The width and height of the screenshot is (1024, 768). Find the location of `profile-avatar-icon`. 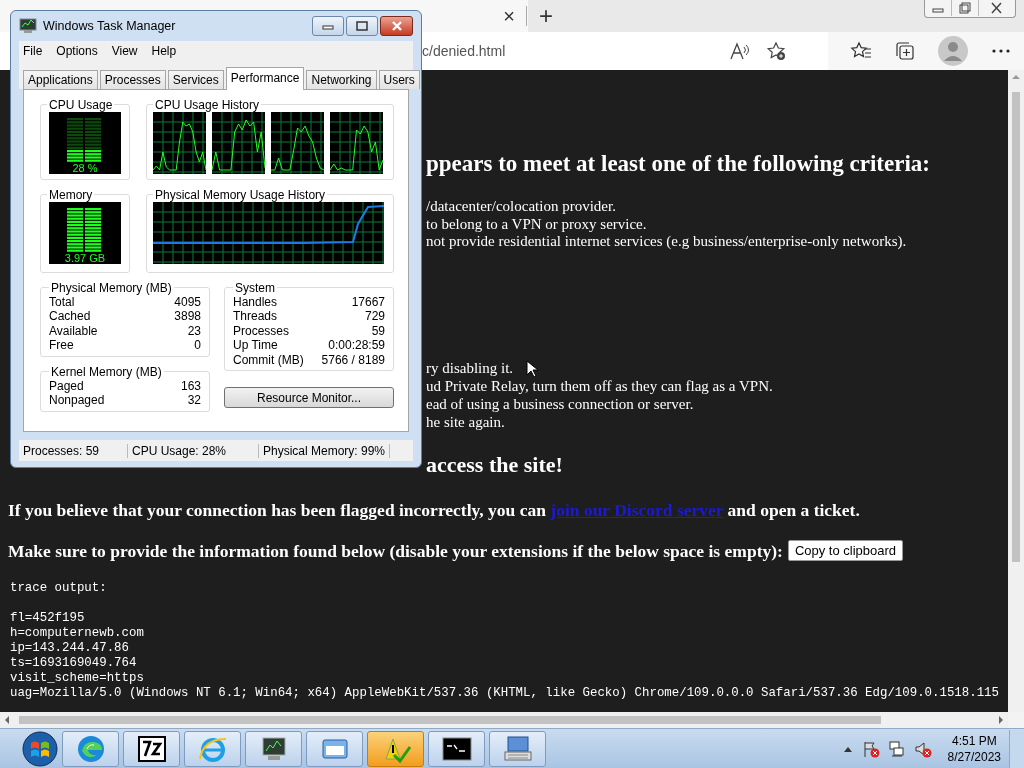

profile-avatar-icon is located at coordinates (953, 51).